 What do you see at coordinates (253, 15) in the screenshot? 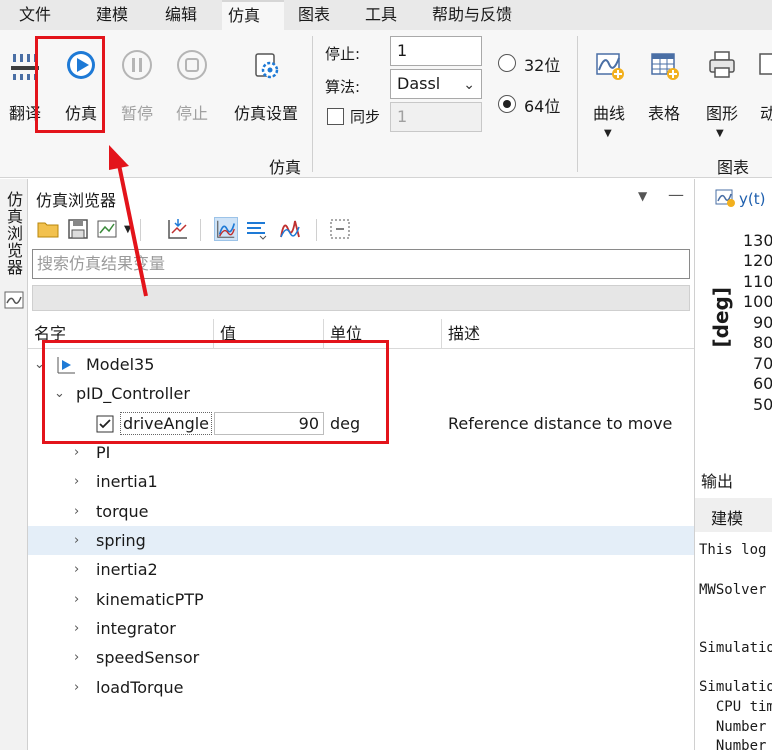
I see `menu-simulation: 仿真` at bounding box center [253, 15].